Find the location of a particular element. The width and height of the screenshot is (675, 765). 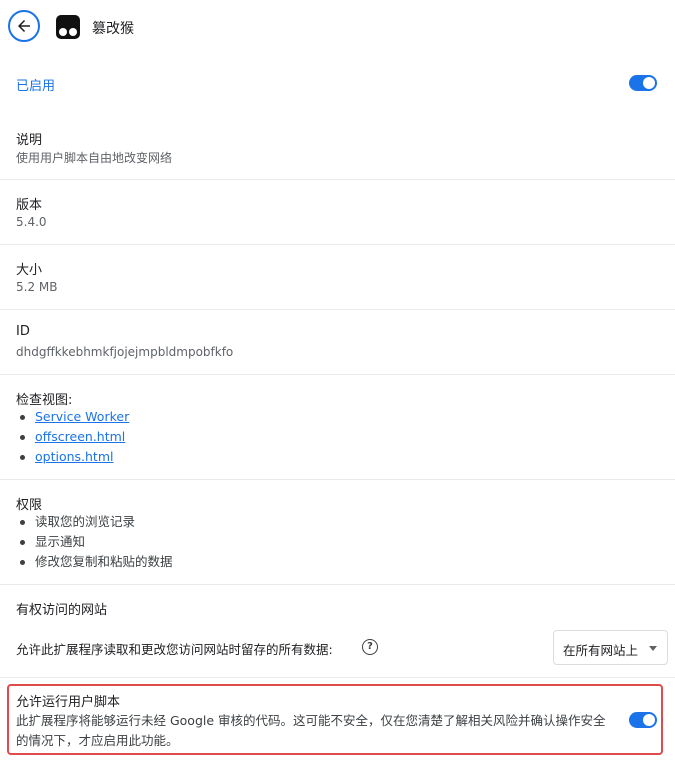

enabled-label: 已启用 is located at coordinates (36, 86).